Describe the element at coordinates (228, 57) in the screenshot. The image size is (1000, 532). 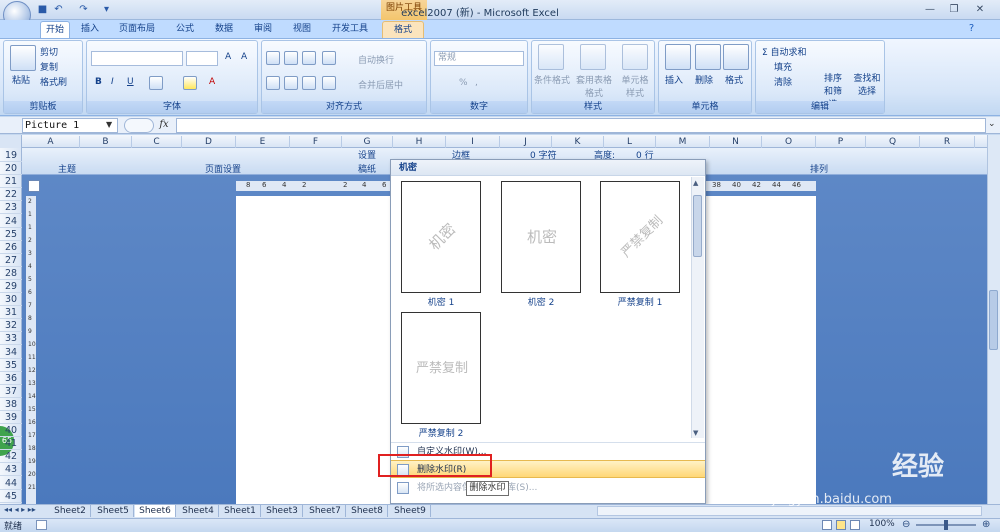
I see `grow-font-button: A` at that location.